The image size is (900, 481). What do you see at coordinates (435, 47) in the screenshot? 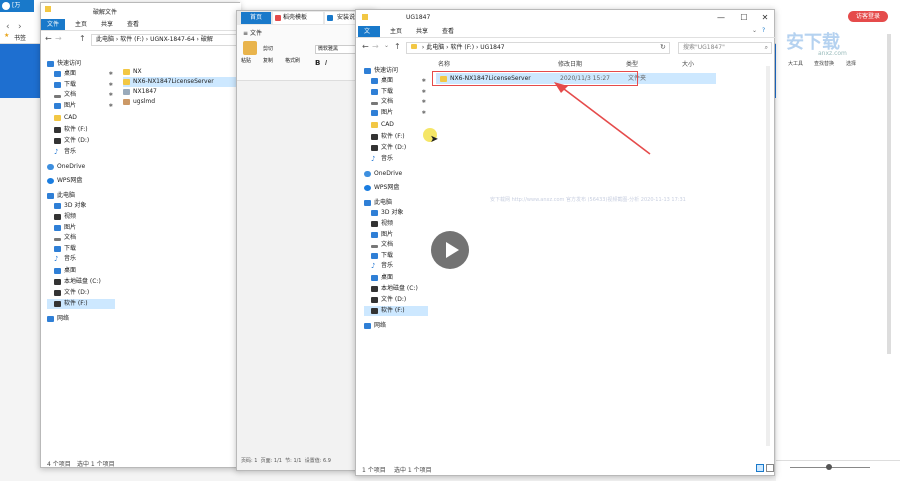
I see `address-seg-1: 此电脑` at bounding box center [435, 47].